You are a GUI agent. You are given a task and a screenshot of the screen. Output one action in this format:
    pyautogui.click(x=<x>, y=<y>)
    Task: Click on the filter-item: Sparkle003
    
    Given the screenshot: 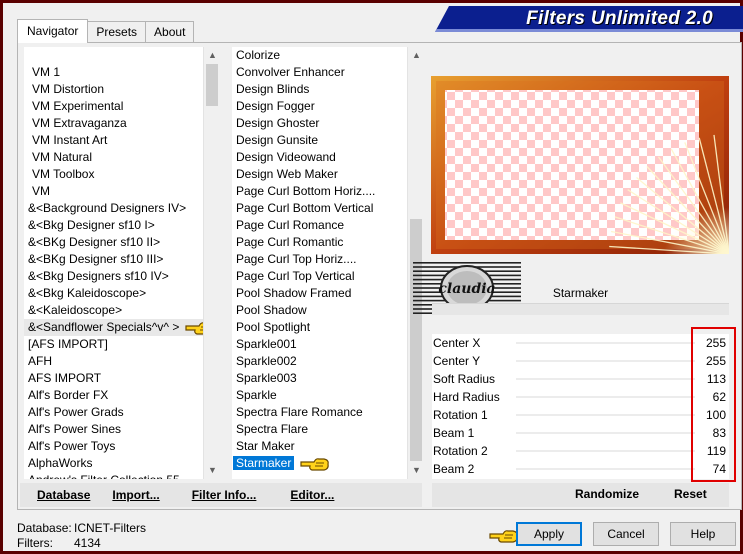 What is the action you would take?
    pyautogui.click(x=319, y=378)
    